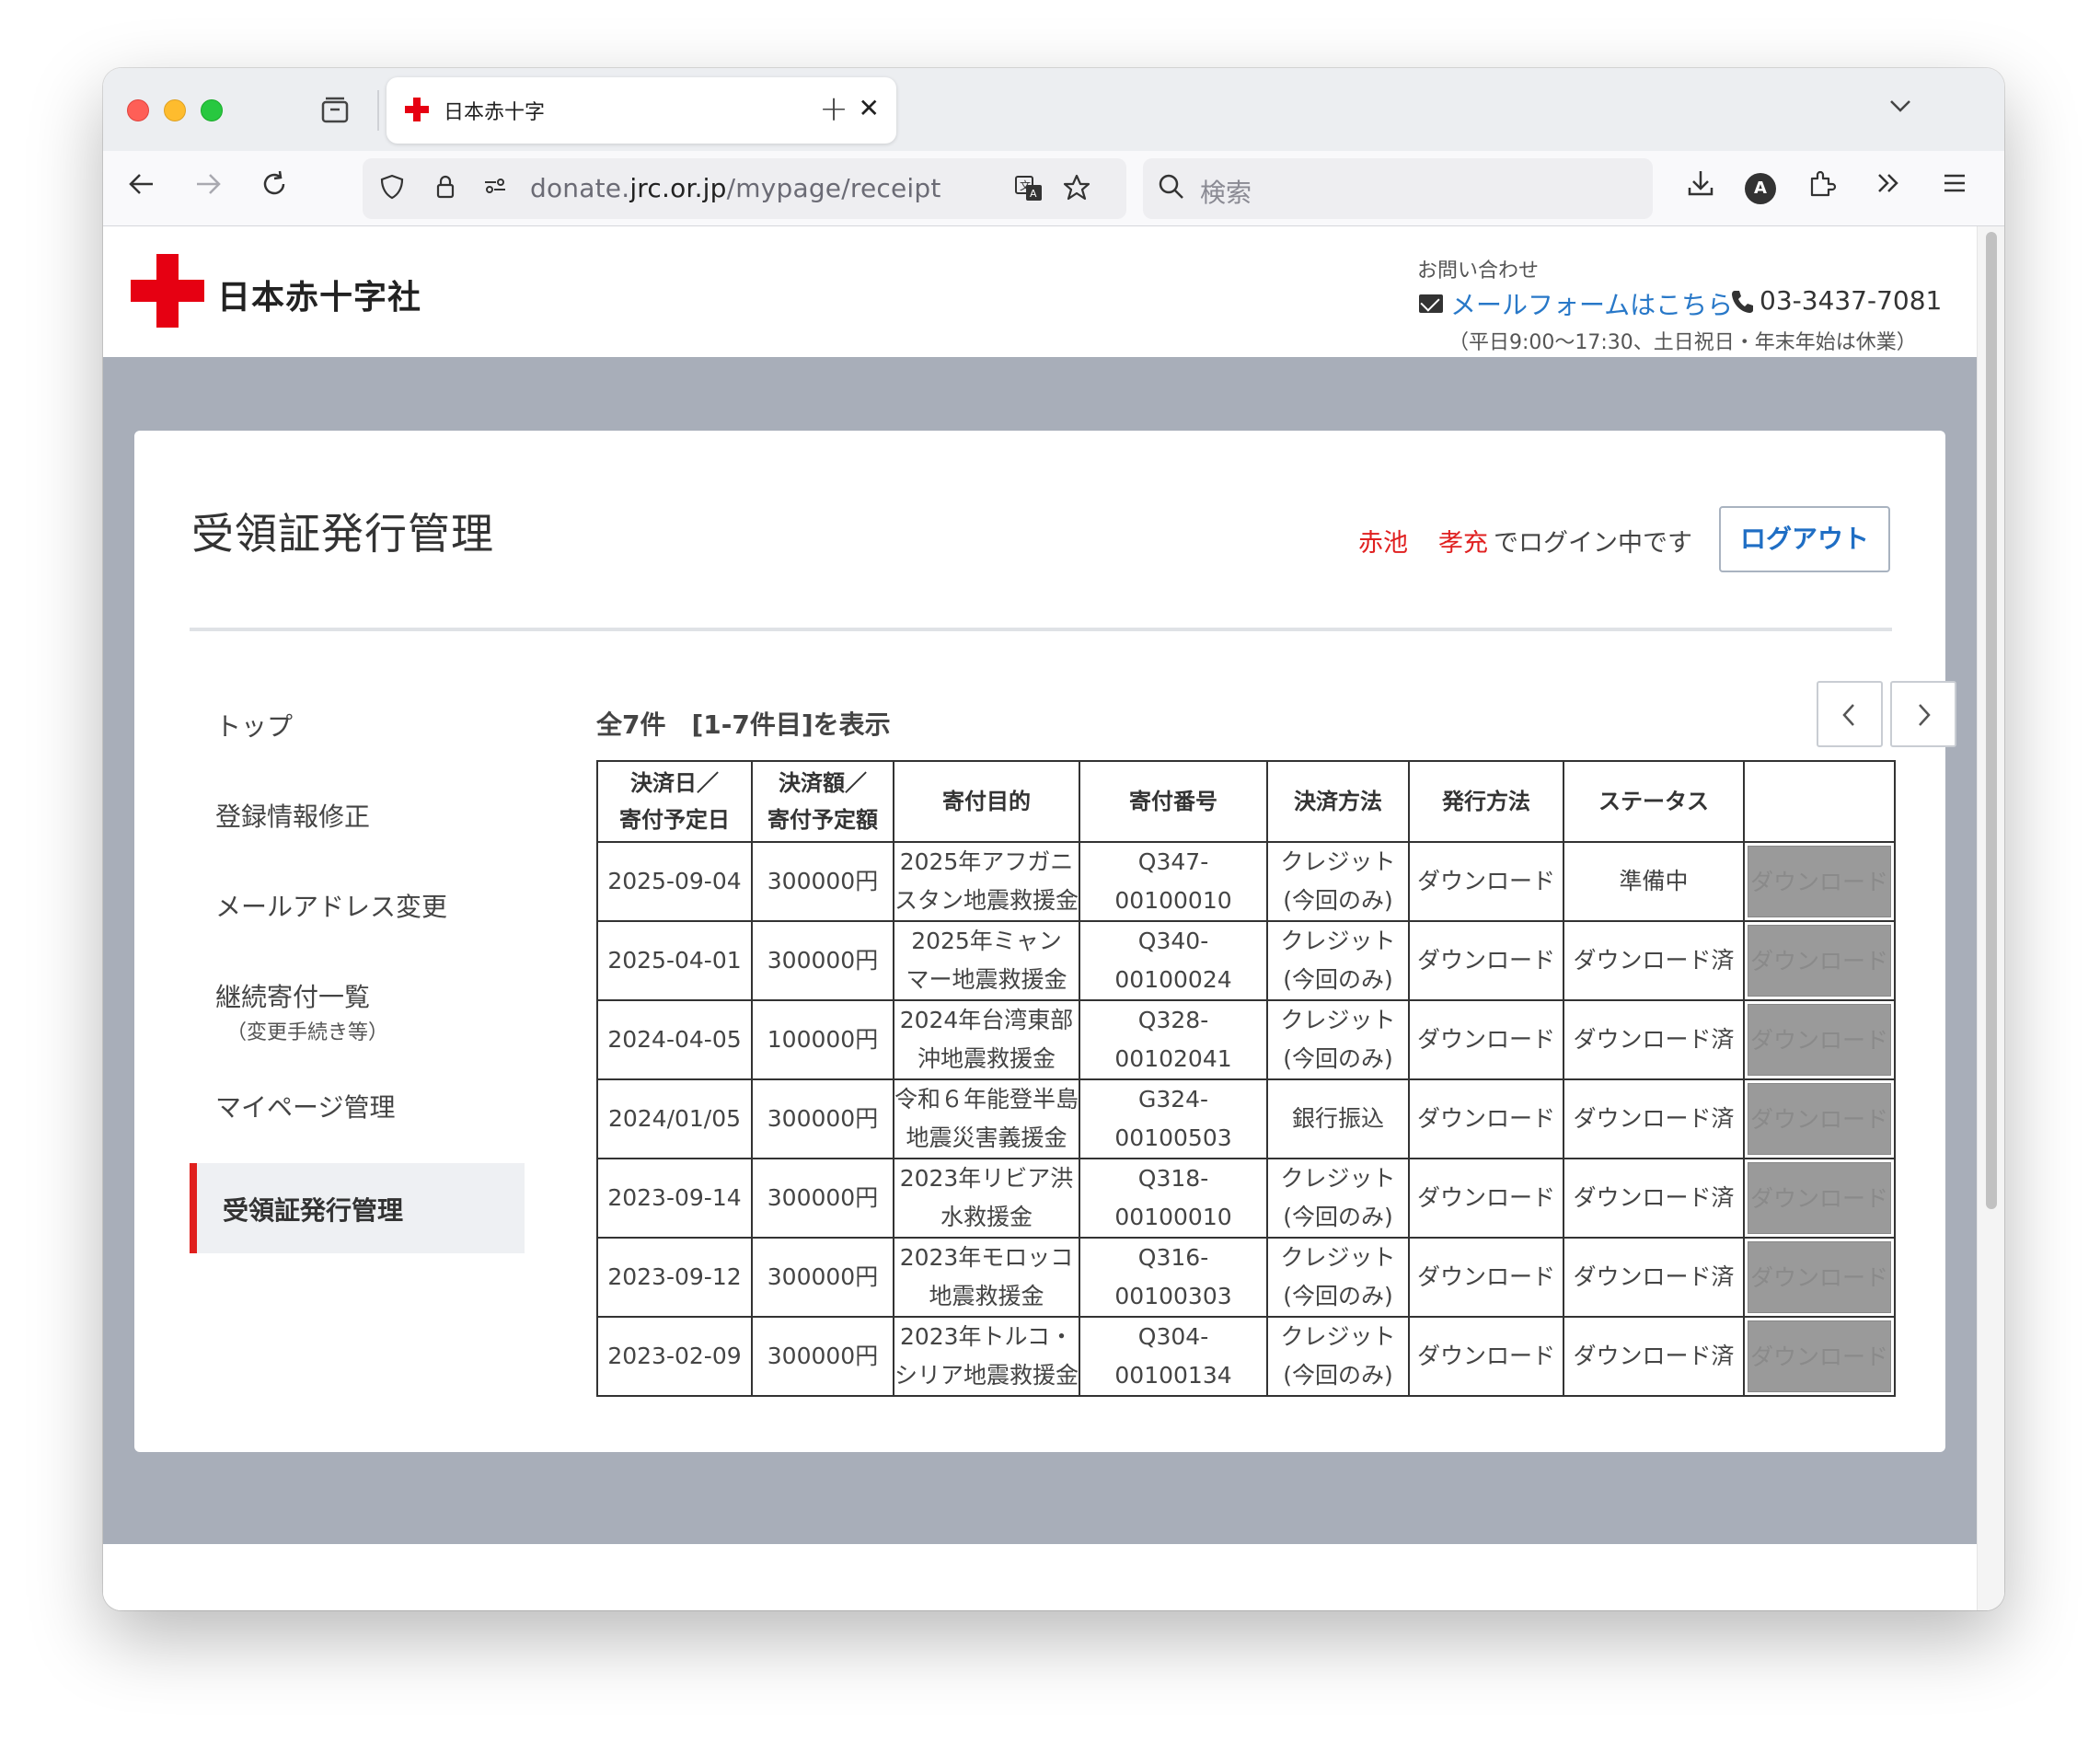  Describe the element at coordinates (1701, 188) in the screenshot. I see `download-icon` at that location.